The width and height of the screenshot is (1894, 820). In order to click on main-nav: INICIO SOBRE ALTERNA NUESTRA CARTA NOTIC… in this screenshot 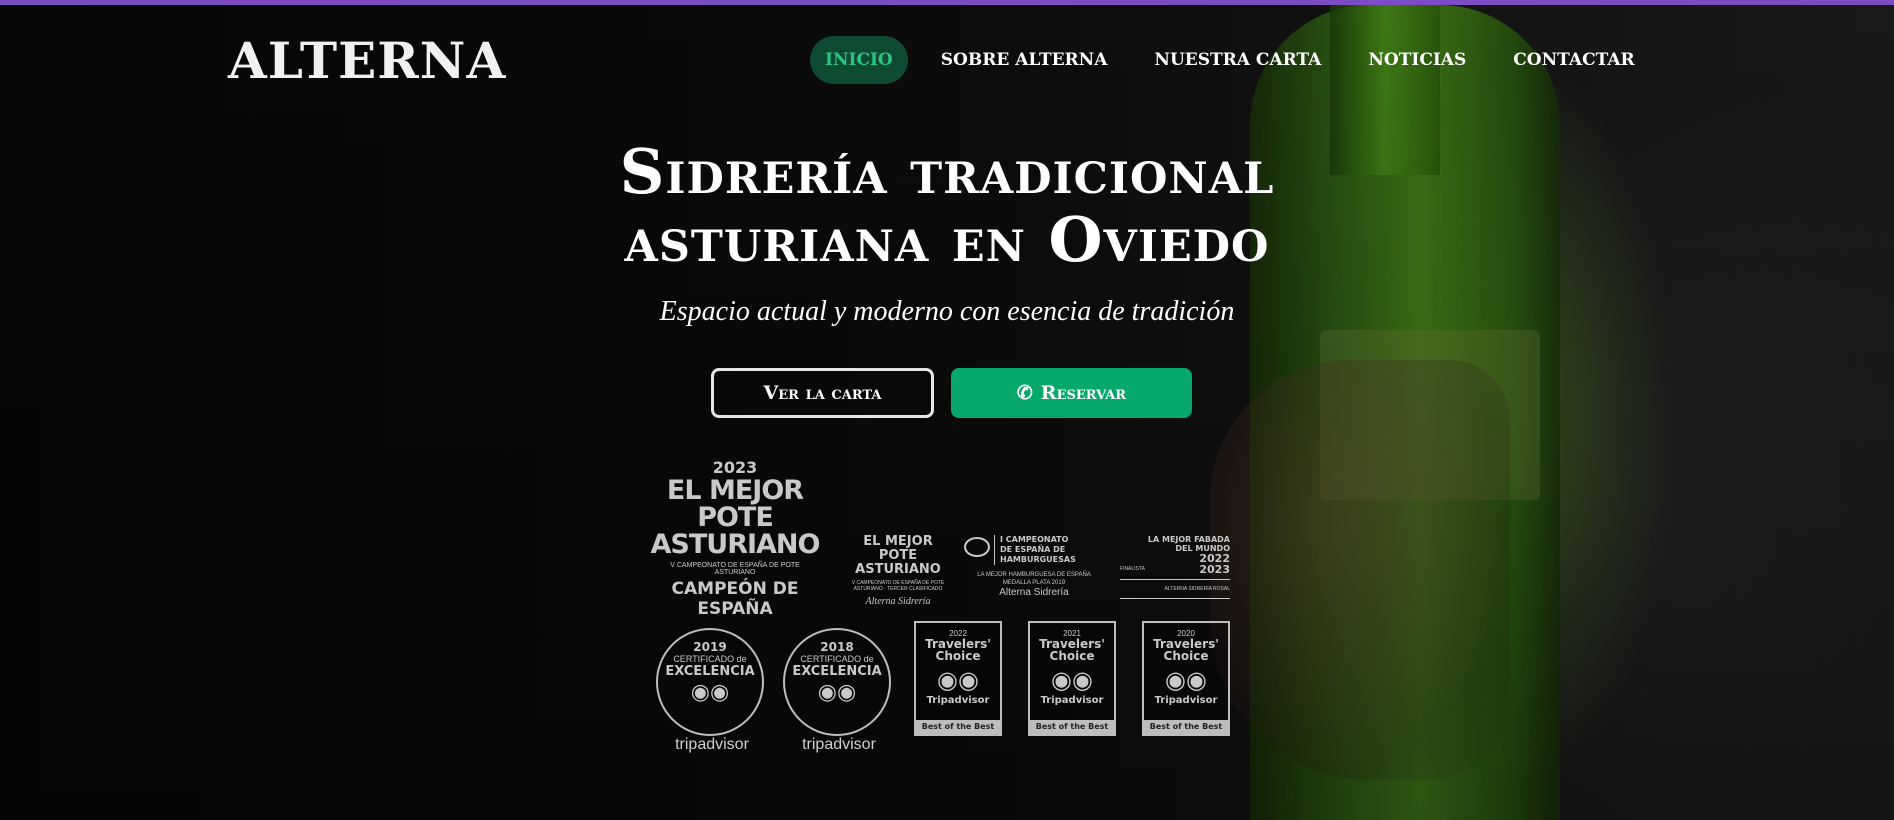, I will do `click(1239, 60)`.